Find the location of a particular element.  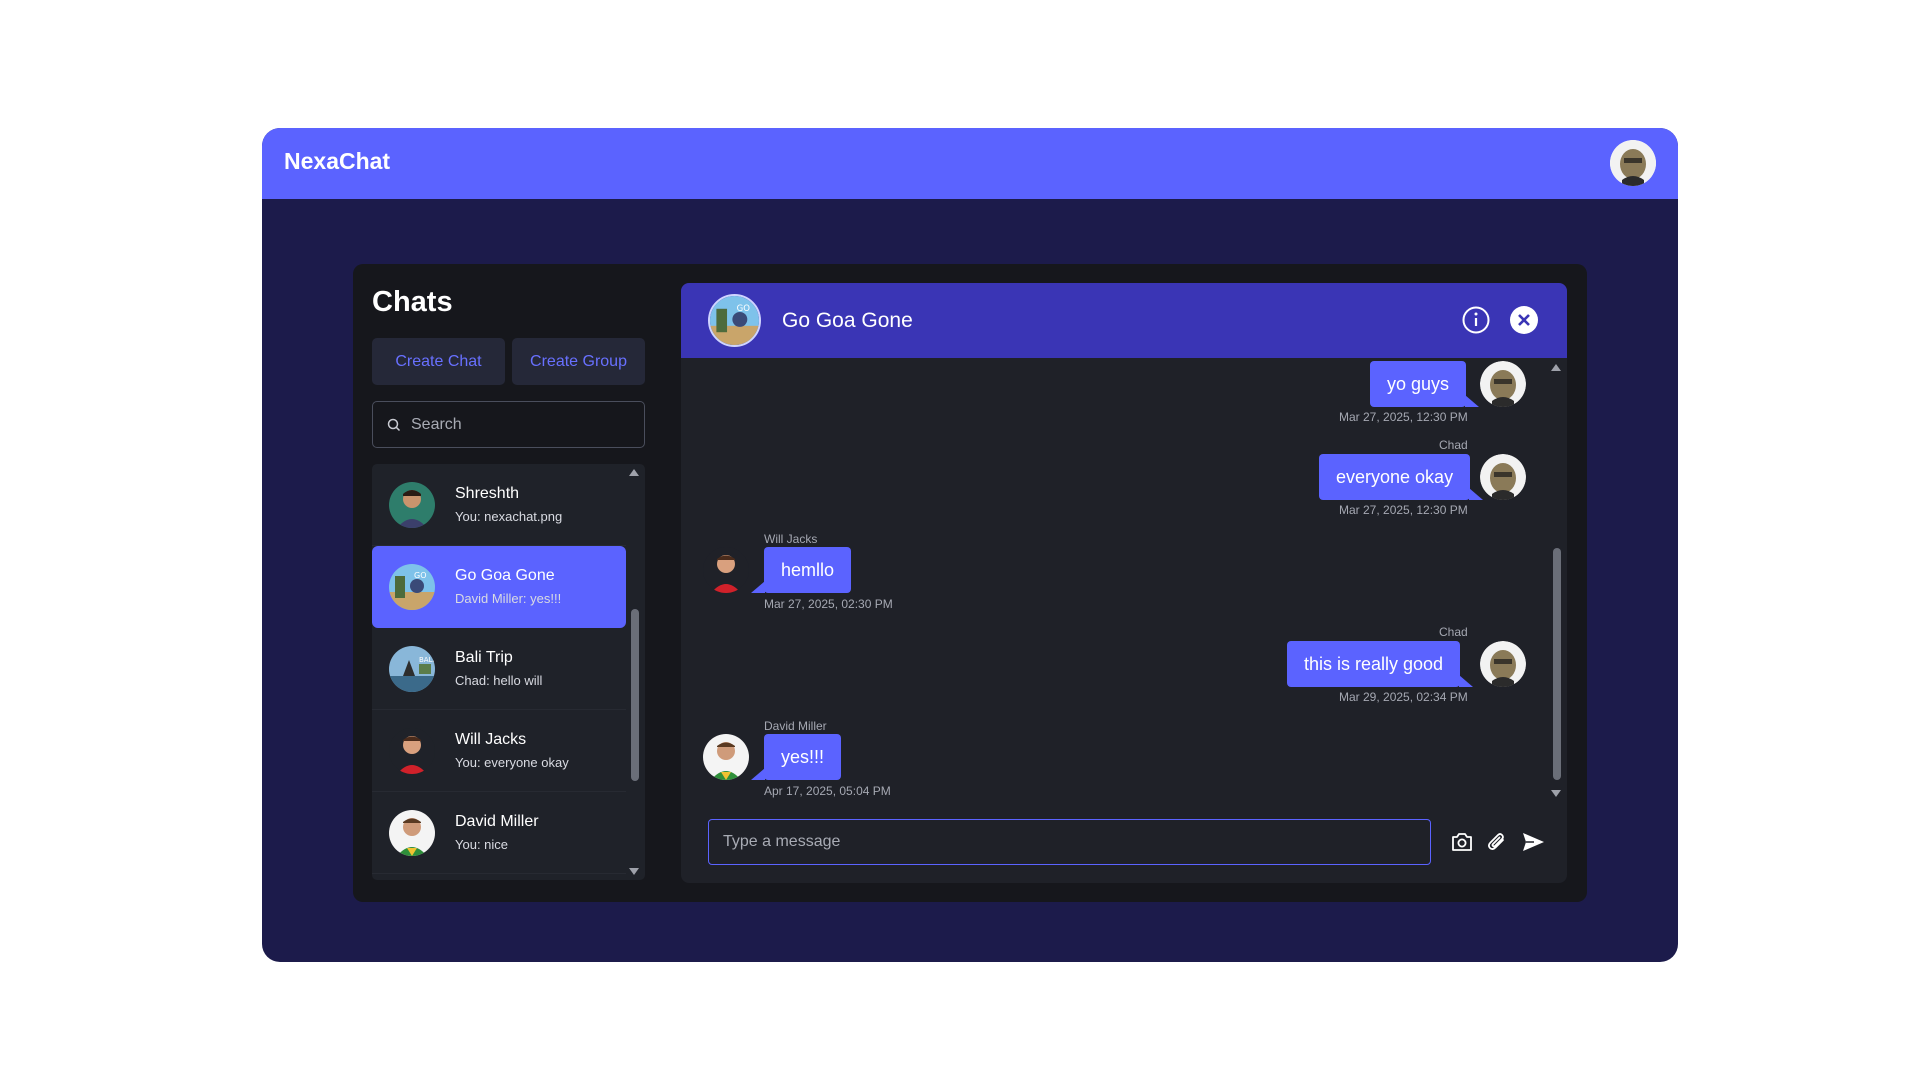

message-timestamp: Mar 27, 2025, 02:30 PM is located at coordinates (828, 604).